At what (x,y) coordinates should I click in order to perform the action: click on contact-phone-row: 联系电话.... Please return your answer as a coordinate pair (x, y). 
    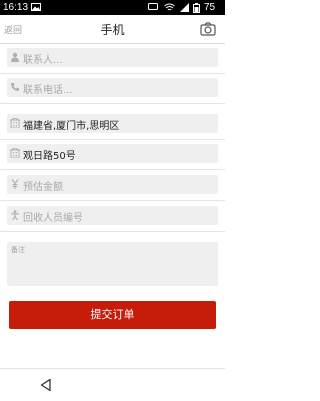
    Looking at the image, I should click on (112, 89).